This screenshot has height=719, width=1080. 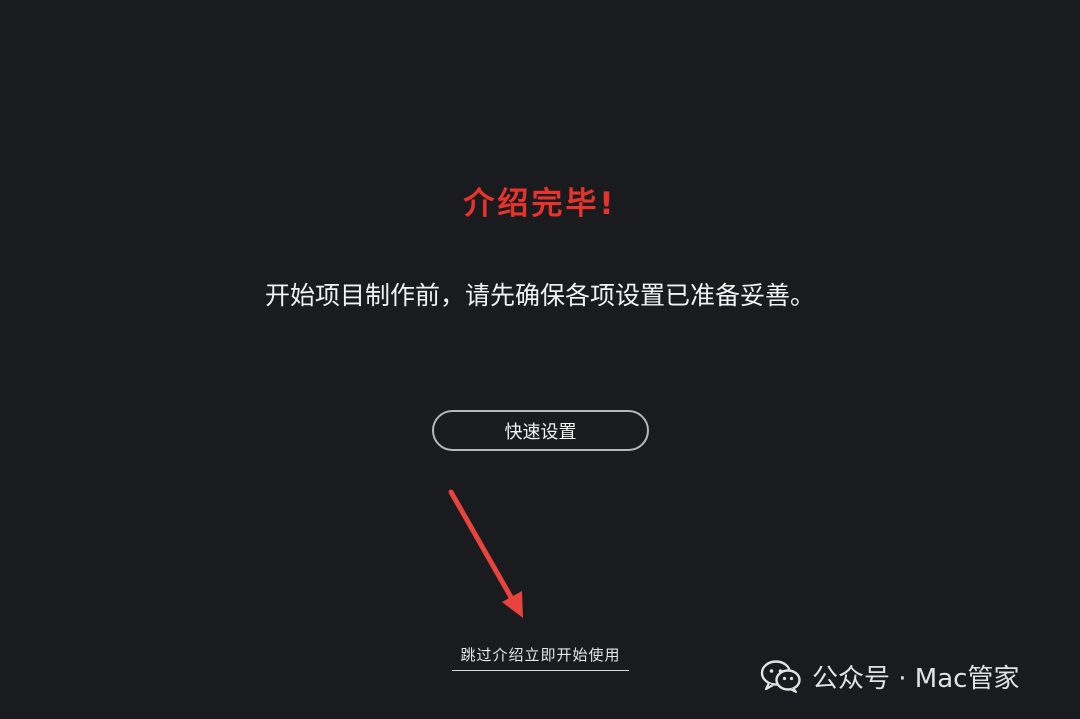 I want to click on annotation-arrow-icon, so click(x=485, y=553).